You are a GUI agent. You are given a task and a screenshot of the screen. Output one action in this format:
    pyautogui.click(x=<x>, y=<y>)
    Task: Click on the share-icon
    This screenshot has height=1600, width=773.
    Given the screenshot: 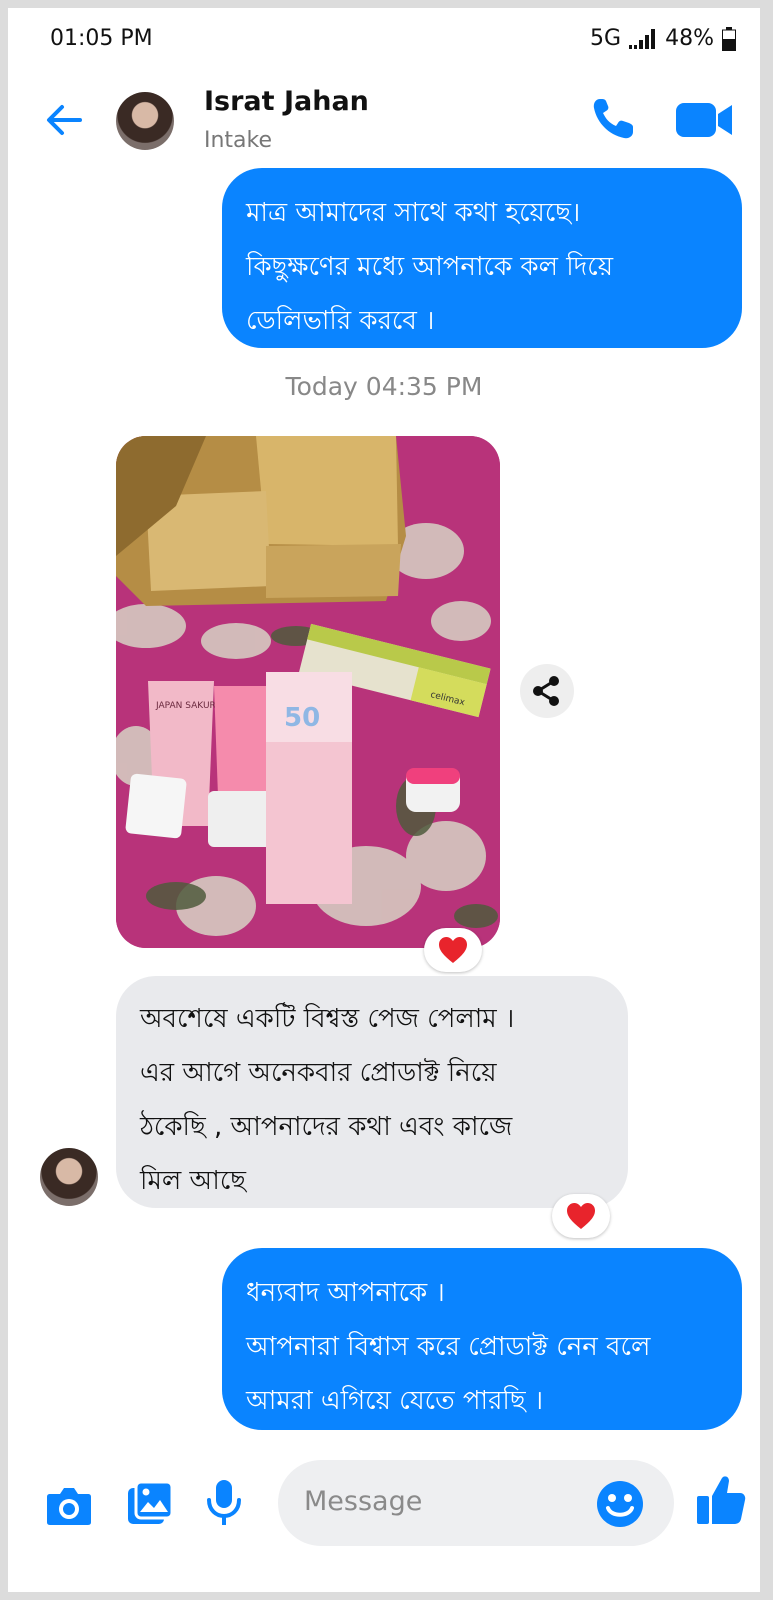 What is the action you would take?
    pyautogui.click(x=546, y=691)
    